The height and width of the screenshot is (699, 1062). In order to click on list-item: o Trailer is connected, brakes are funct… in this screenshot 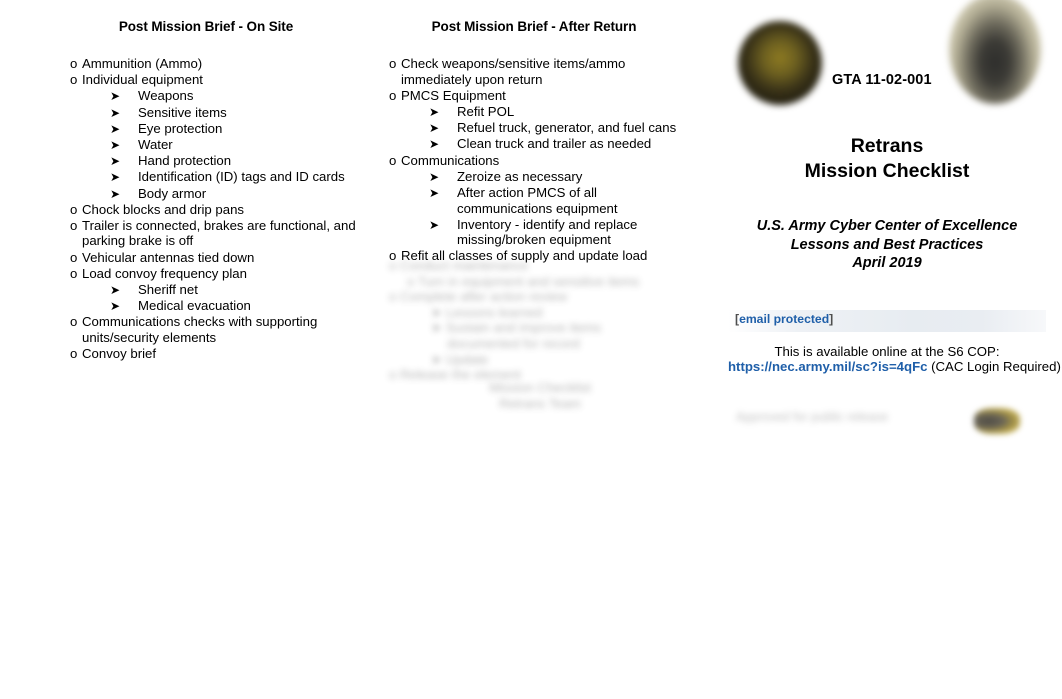, I will do `click(215, 233)`.